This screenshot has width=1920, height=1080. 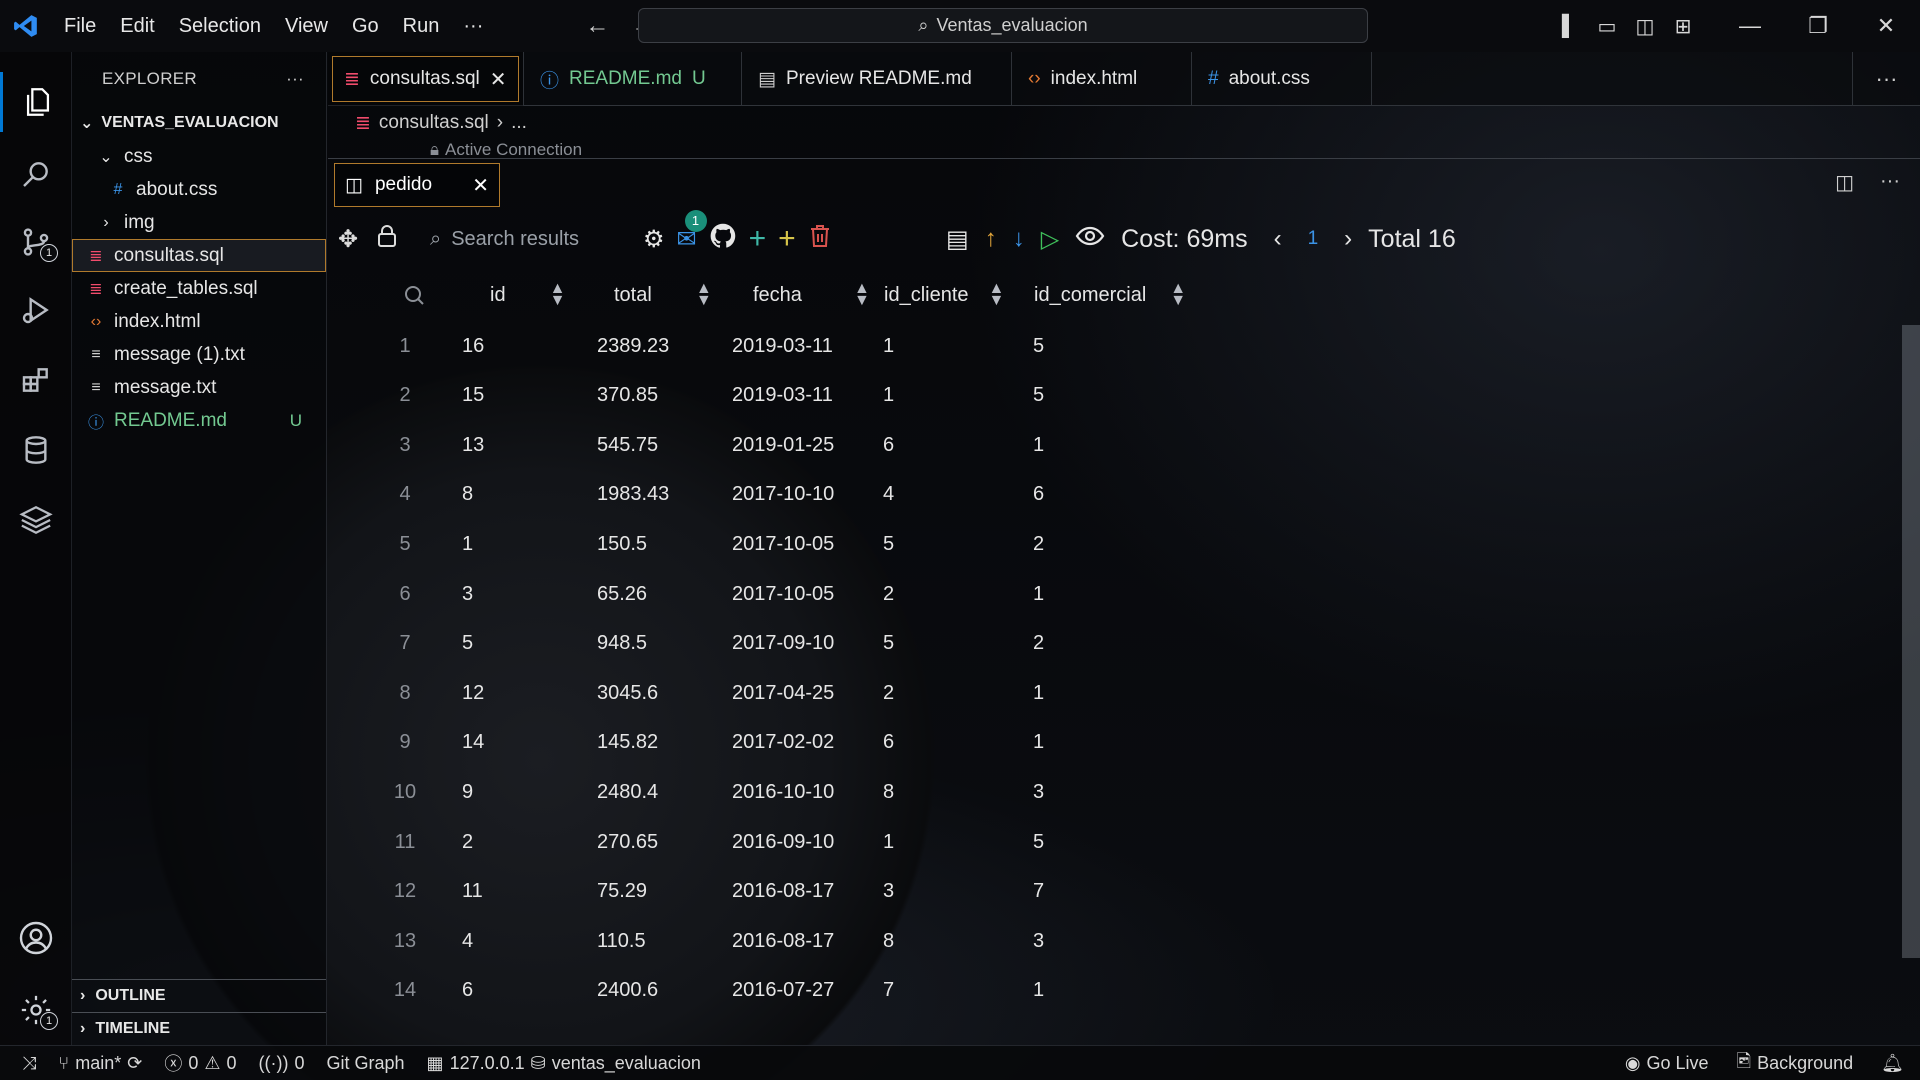 What do you see at coordinates (1569, 26) in the screenshot?
I see `toggle-primary-sidebar-icon: ▌` at bounding box center [1569, 26].